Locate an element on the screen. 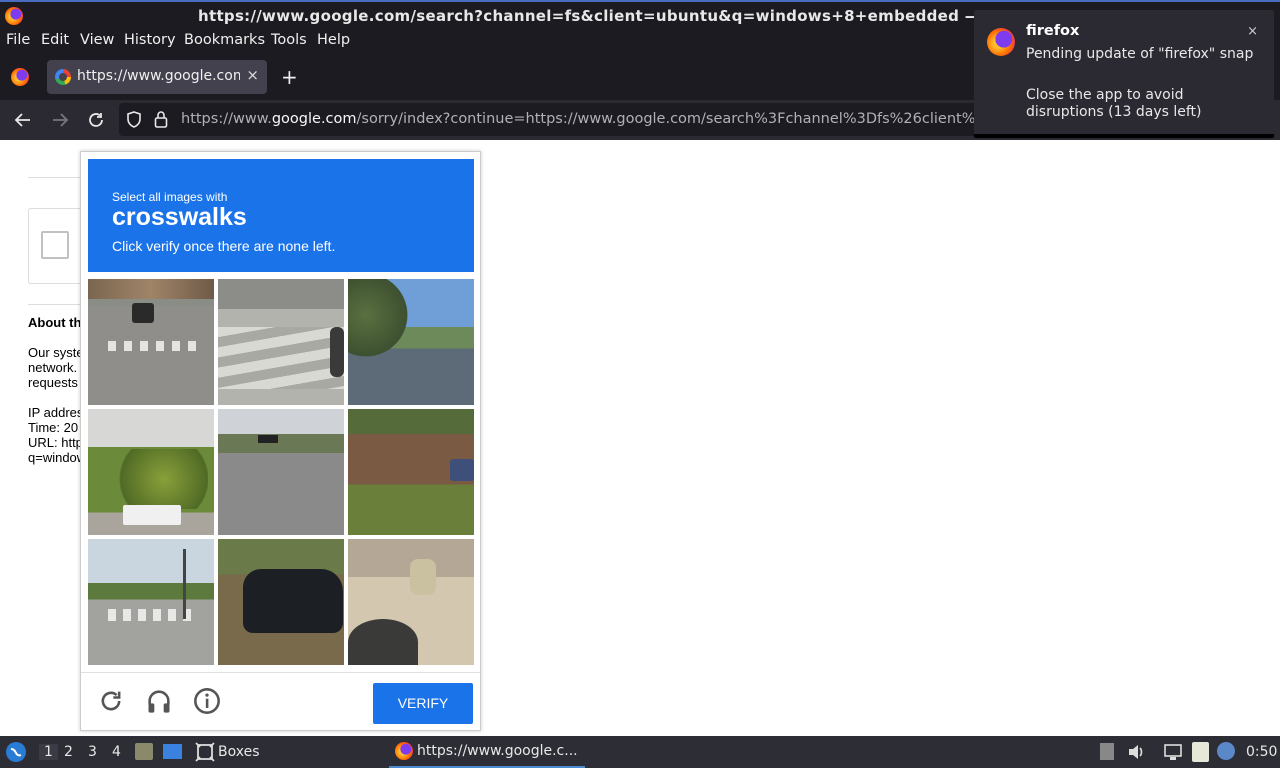 The width and height of the screenshot is (1280, 768). boxes-icon is located at coordinates (205, 752).